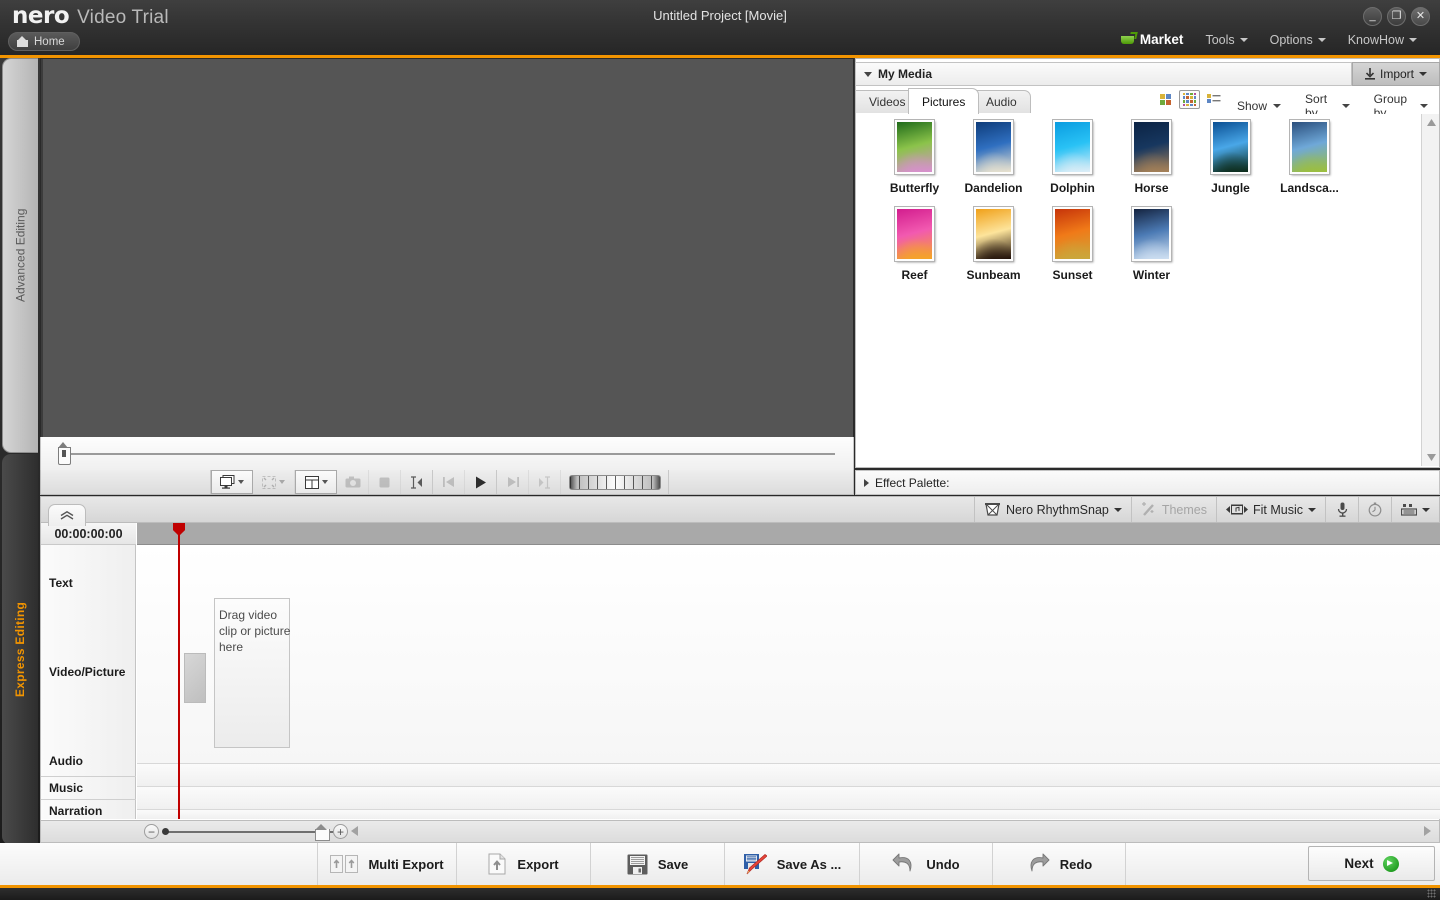 The image size is (1440, 900). Describe the element at coordinates (385, 482) in the screenshot. I see `stop-button` at that location.